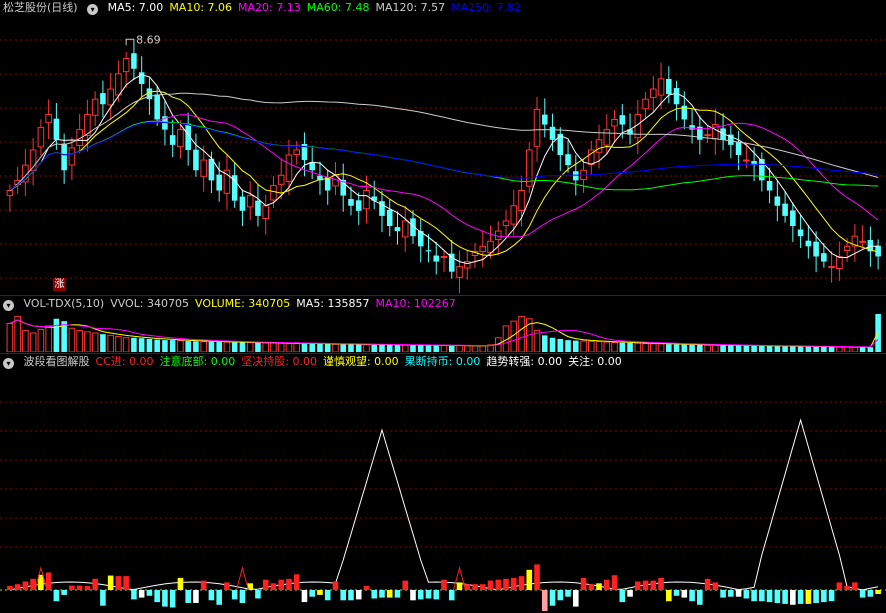  I want to click on volume-chart, so click(443, 324).